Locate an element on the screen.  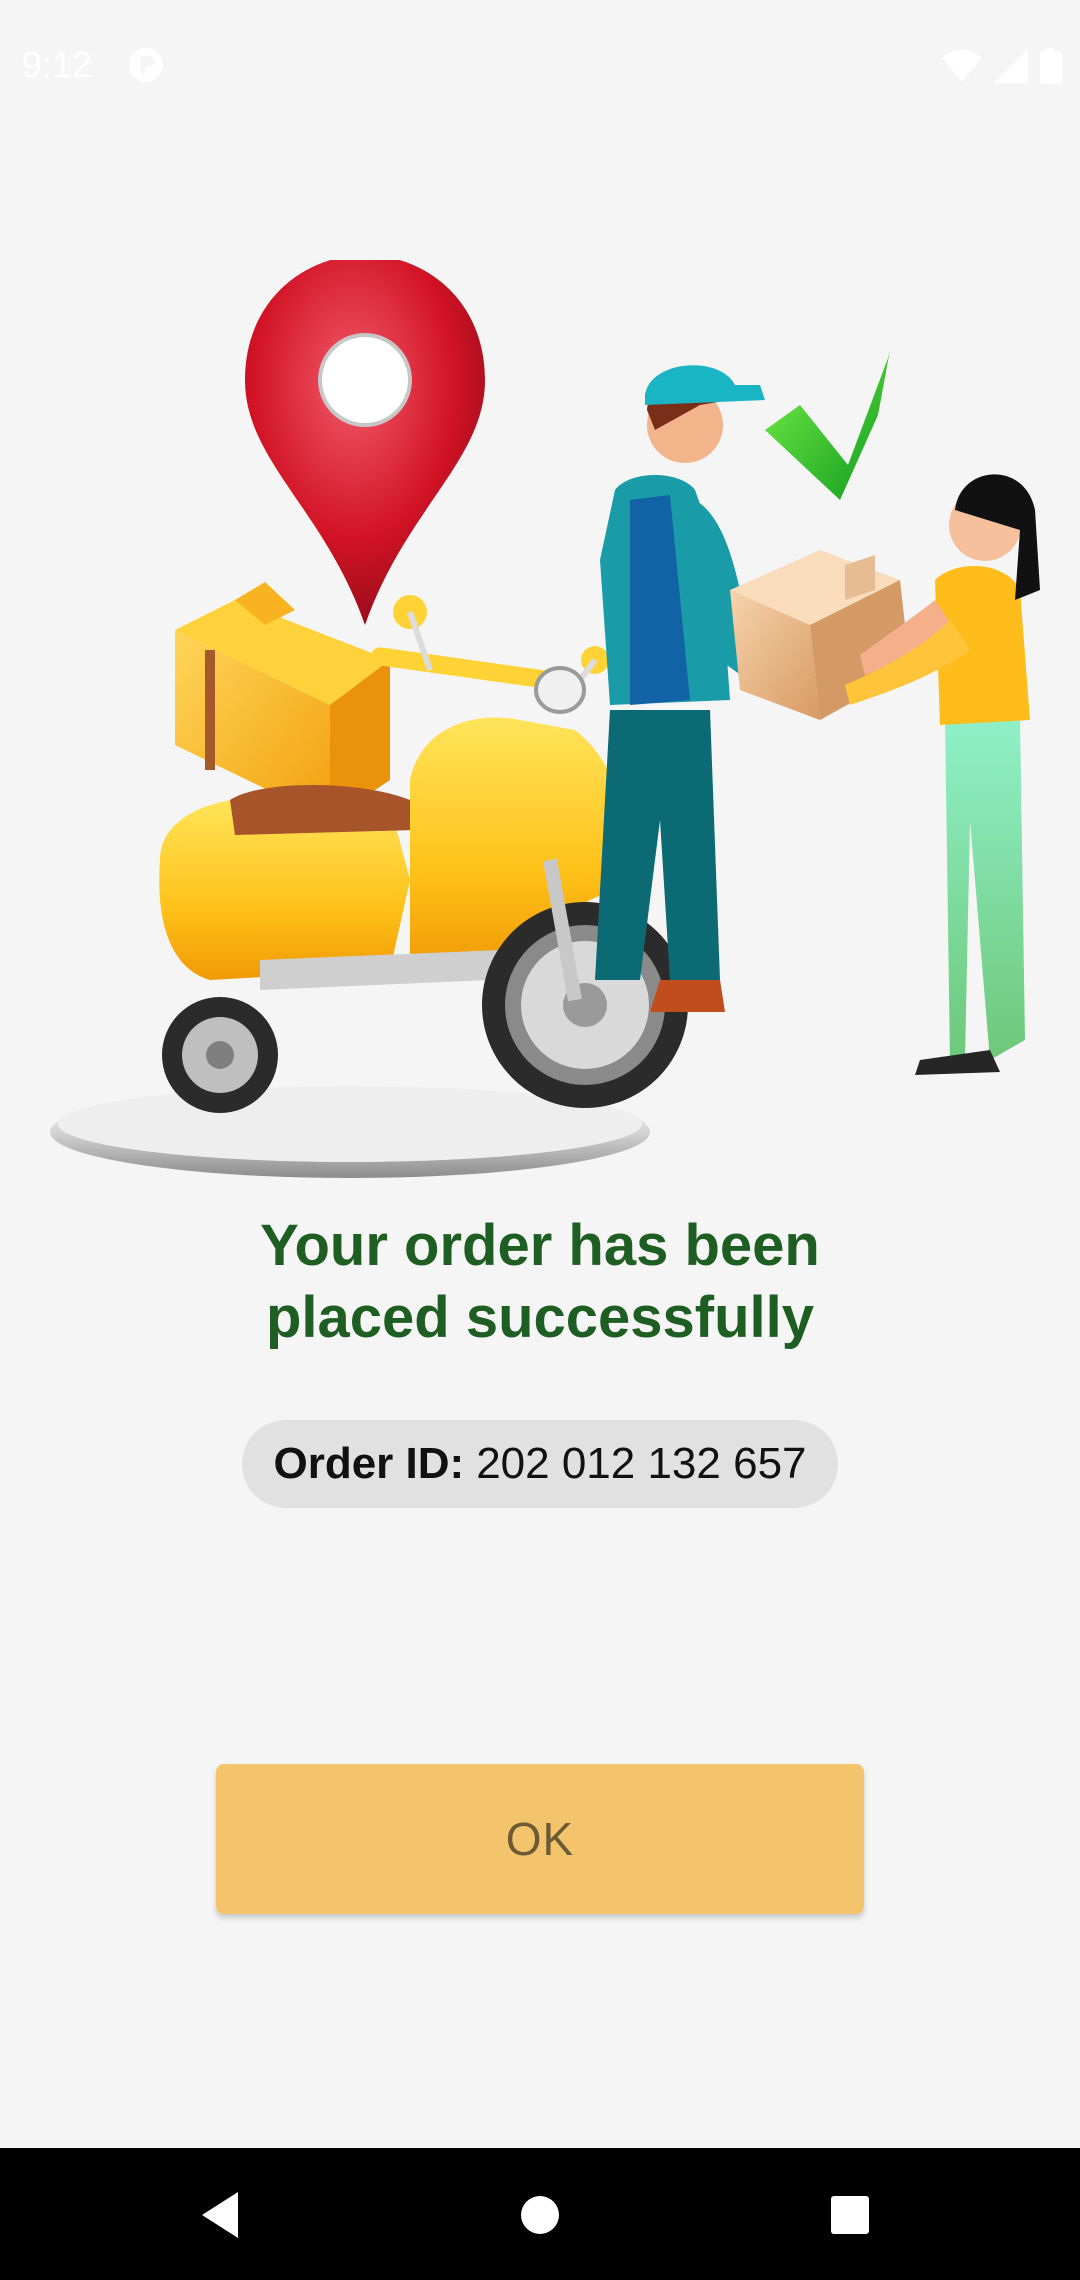
status-bar: 9:12 is located at coordinates (540, 65).